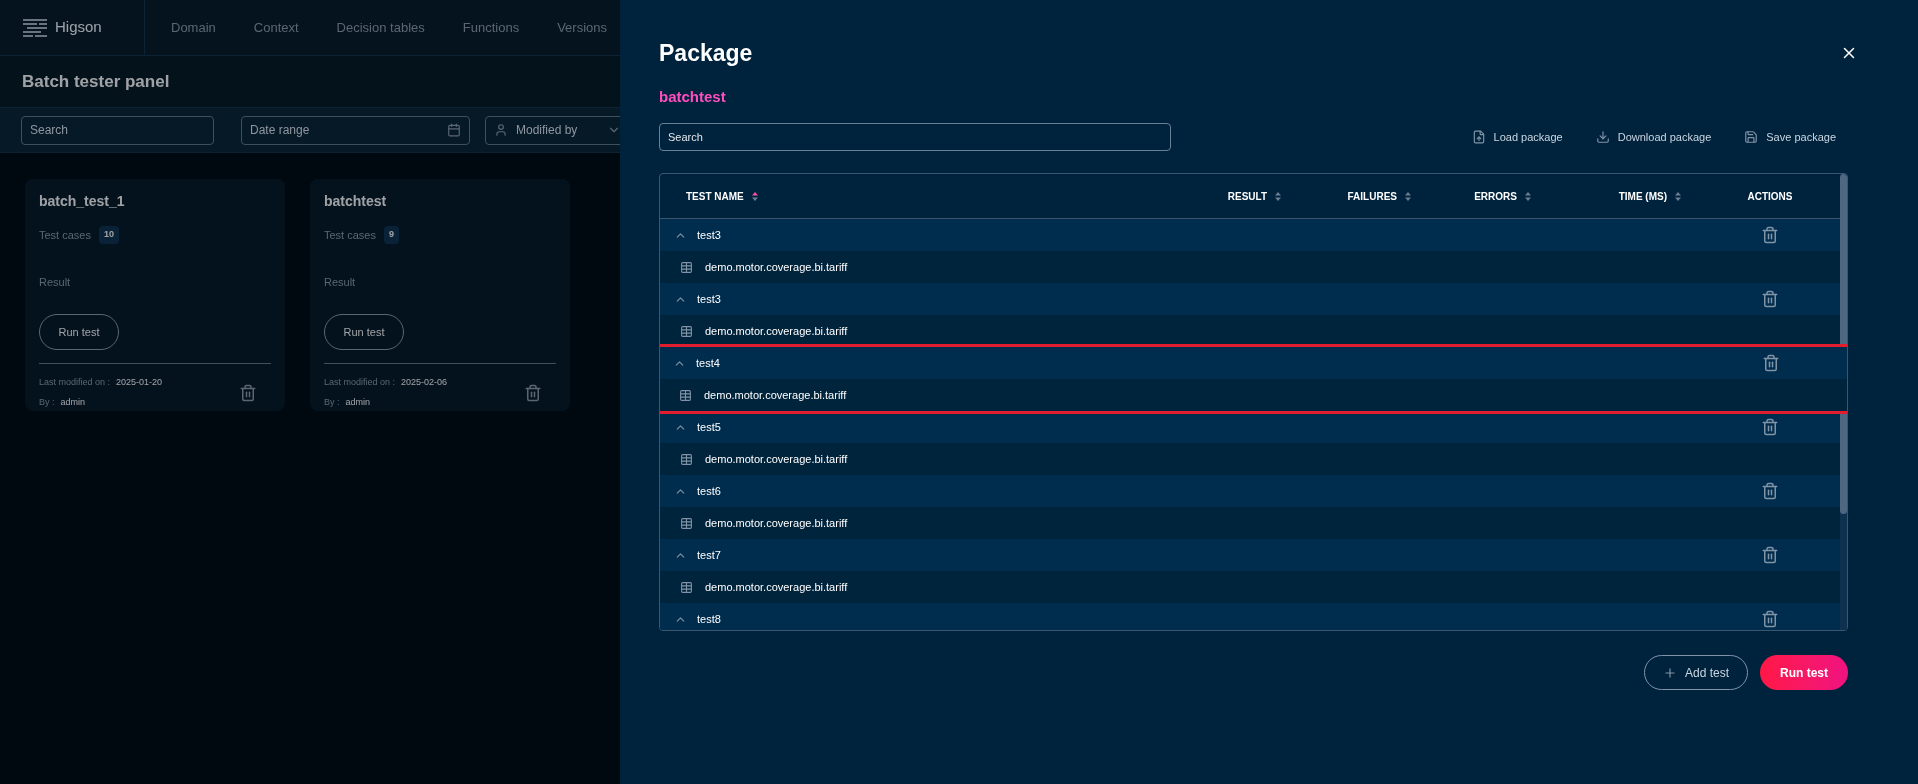 The image size is (1918, 784). I want to click on card-title: batch_test_1, so click(82, 201).